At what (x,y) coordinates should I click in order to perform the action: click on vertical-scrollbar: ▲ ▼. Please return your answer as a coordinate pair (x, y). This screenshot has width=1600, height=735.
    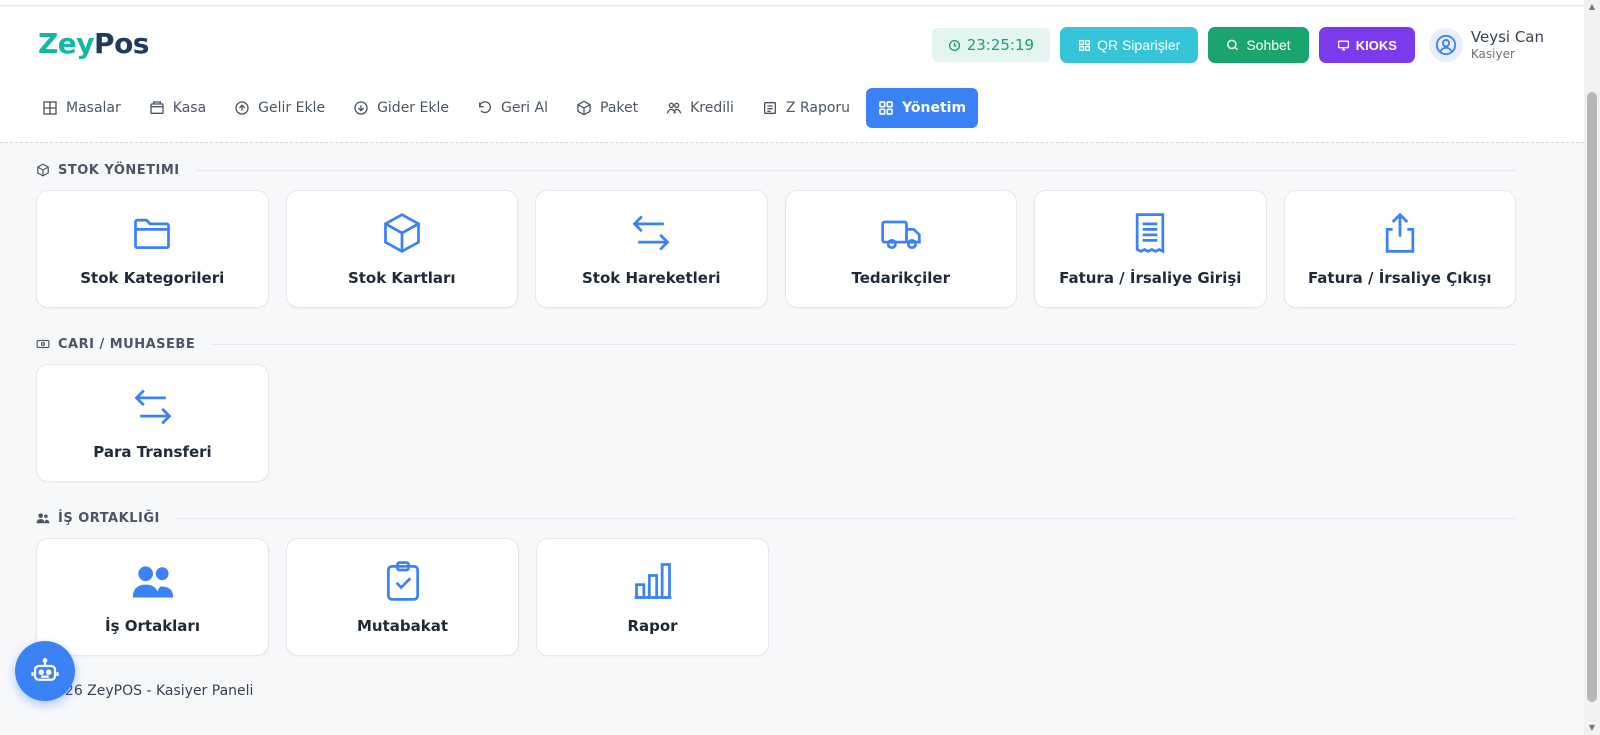
    Looking at the image, I should click on (1592, 367).